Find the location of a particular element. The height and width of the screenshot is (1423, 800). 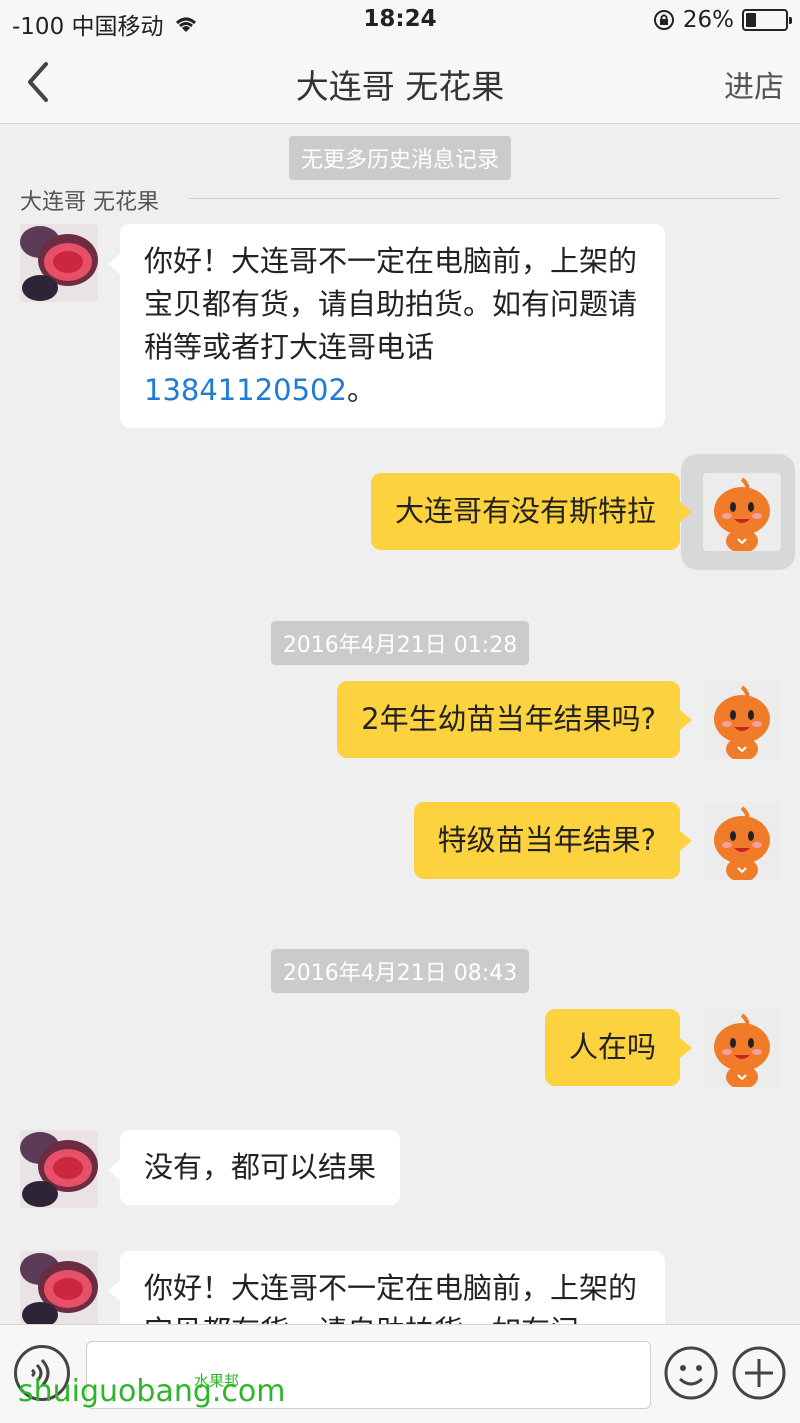

message-text: 没有，都可以结果 is located at coordinates (260, 1167).